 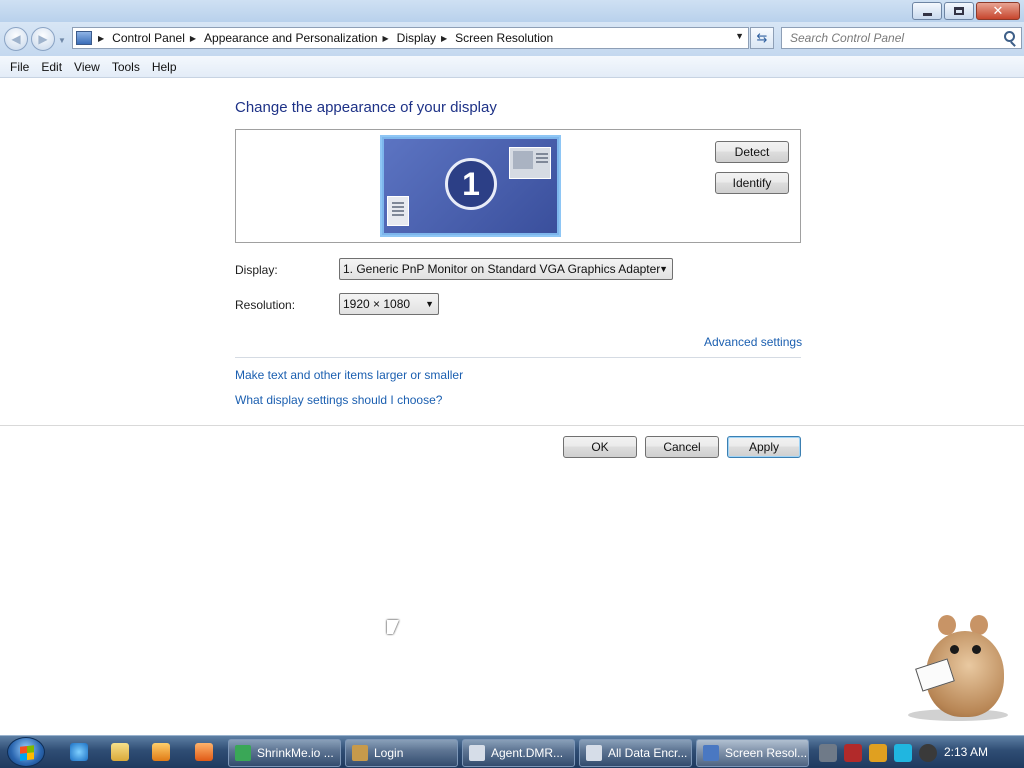 I want to click on monitor-window-icon, so click(x=530, y=163).